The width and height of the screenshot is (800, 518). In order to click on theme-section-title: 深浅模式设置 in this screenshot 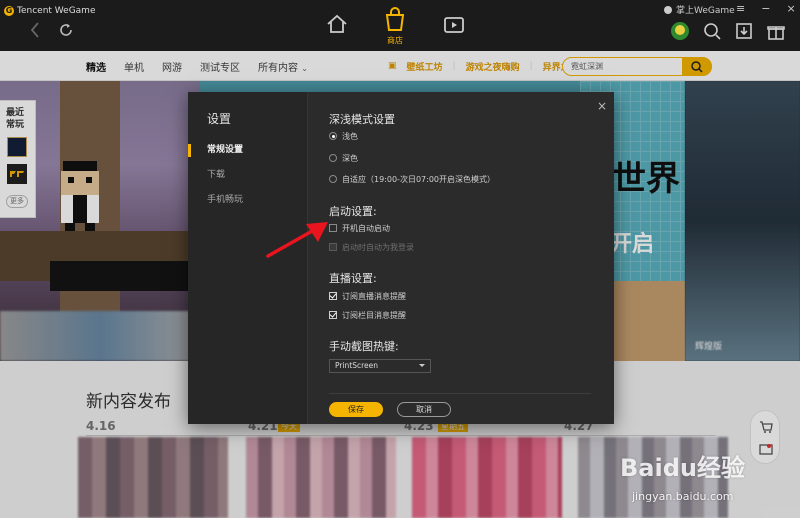, I will do `click(362, 119)`.